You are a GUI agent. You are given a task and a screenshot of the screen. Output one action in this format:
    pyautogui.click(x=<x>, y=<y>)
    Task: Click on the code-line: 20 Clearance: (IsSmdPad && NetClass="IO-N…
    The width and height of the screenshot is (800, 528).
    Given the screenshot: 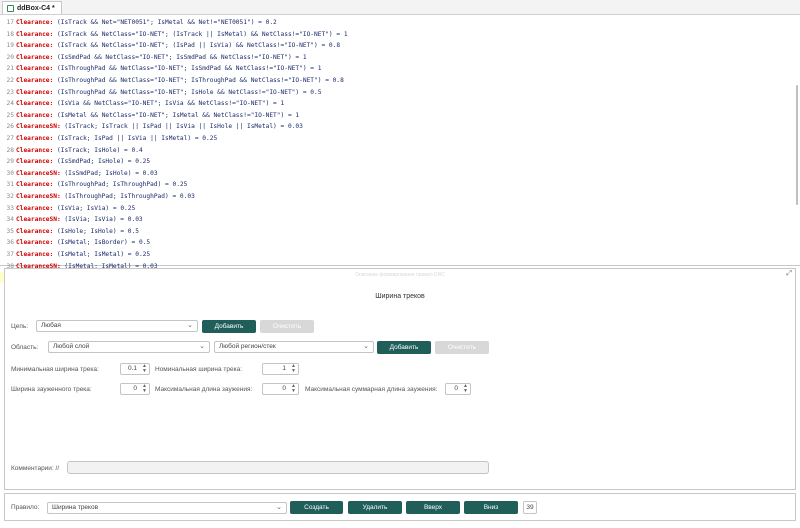 What is the action you would take?
    pyautogui.click(x=395, y=57)
    